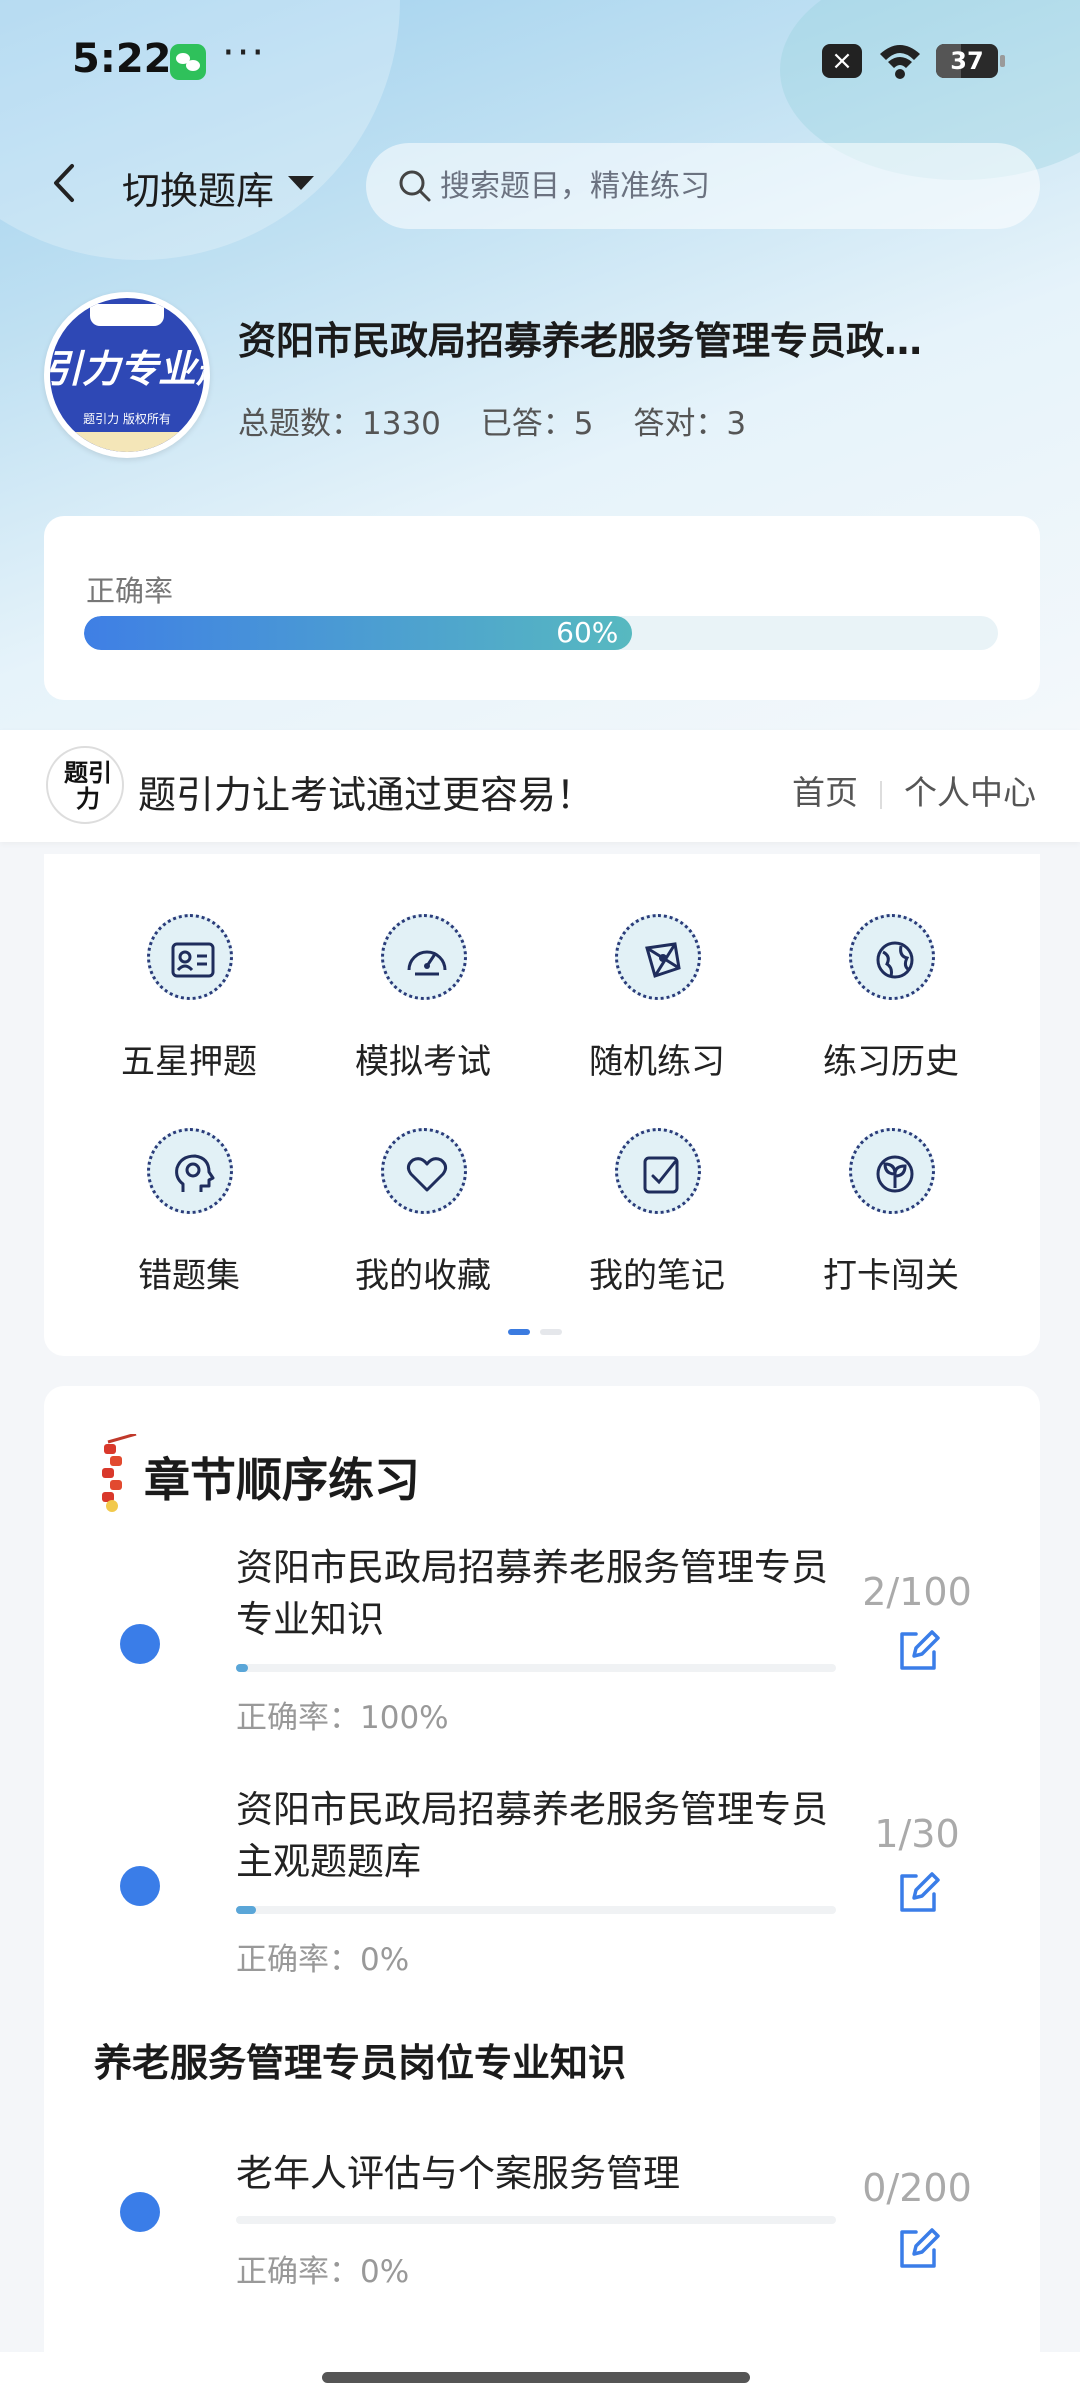 The height and width of the screenshot is (2400, 1080). What do you see at coordinates (536, 2377) in the screenshot?
I see `home-indicator` at bounding box center [536, 2377].